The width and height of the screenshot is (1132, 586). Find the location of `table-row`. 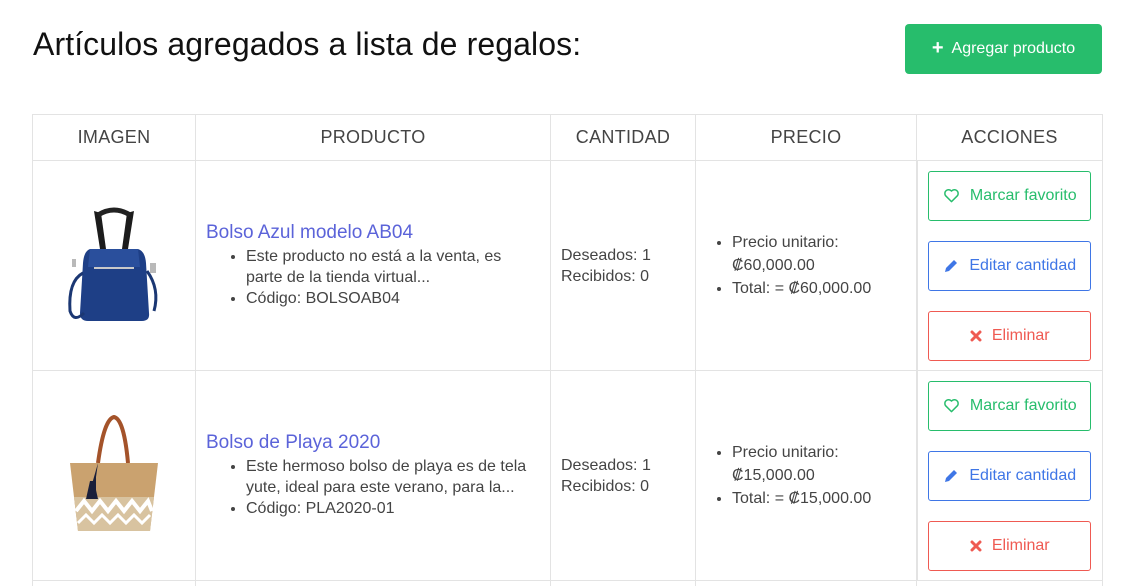

table-row is located at coordinates (567, 583).